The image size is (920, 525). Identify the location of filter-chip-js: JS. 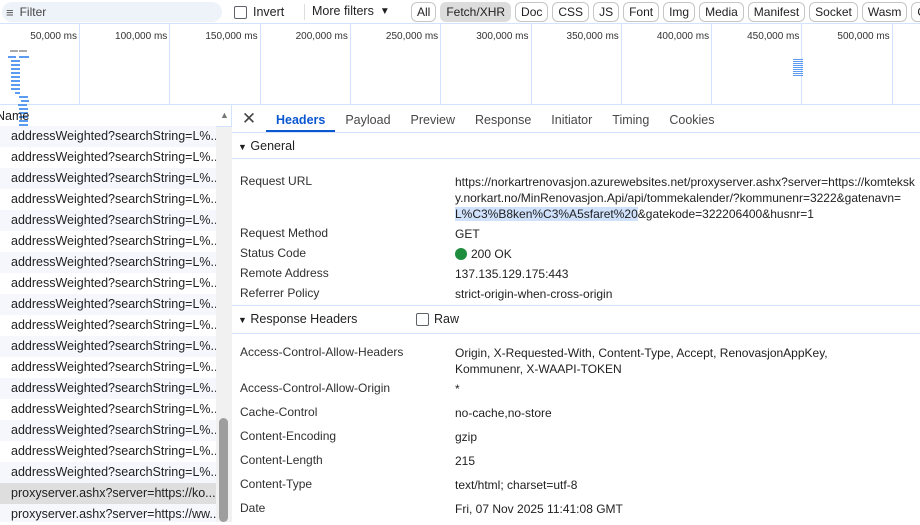
(606, 12).